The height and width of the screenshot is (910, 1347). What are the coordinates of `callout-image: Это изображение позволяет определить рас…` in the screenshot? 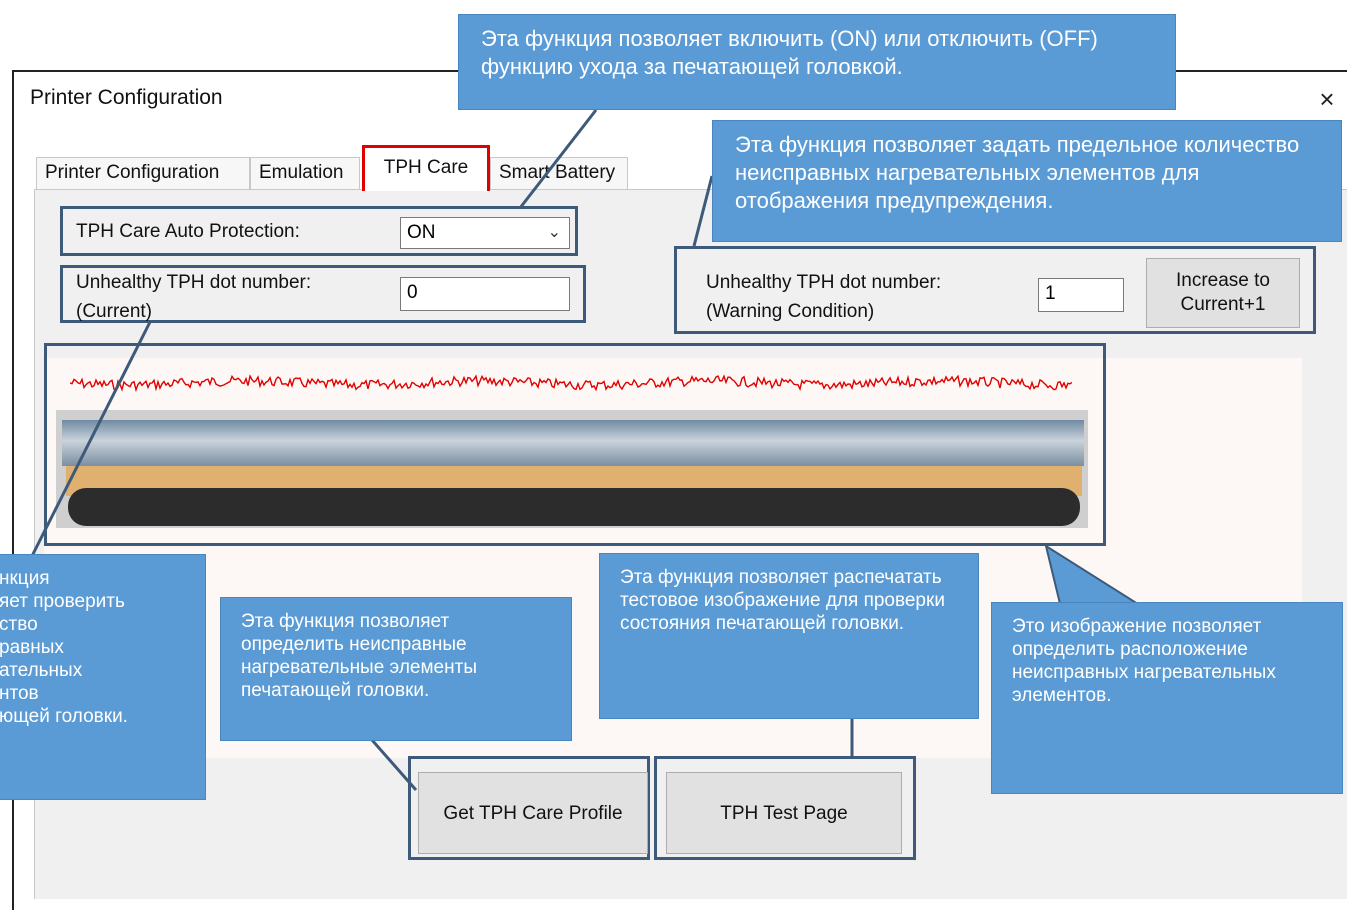 It's located at (1167, 698).